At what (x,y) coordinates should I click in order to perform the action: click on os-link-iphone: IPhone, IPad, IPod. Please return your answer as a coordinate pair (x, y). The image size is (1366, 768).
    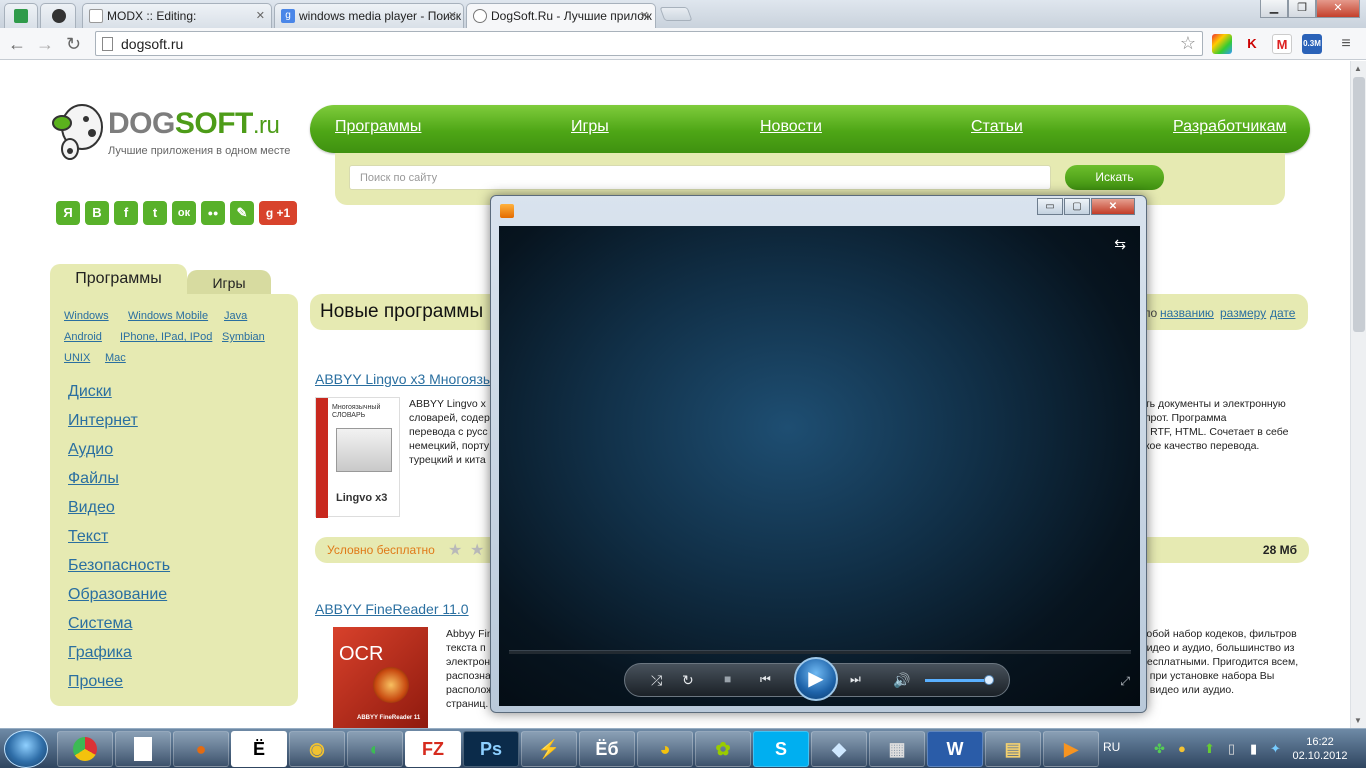
    Looking at the image, I should click on (166, 337).